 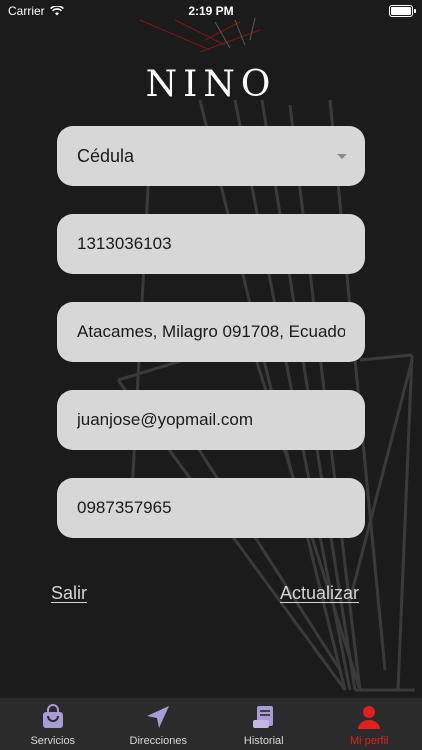 I want to click on logout-link: Salir, so click(x=69, y=593).